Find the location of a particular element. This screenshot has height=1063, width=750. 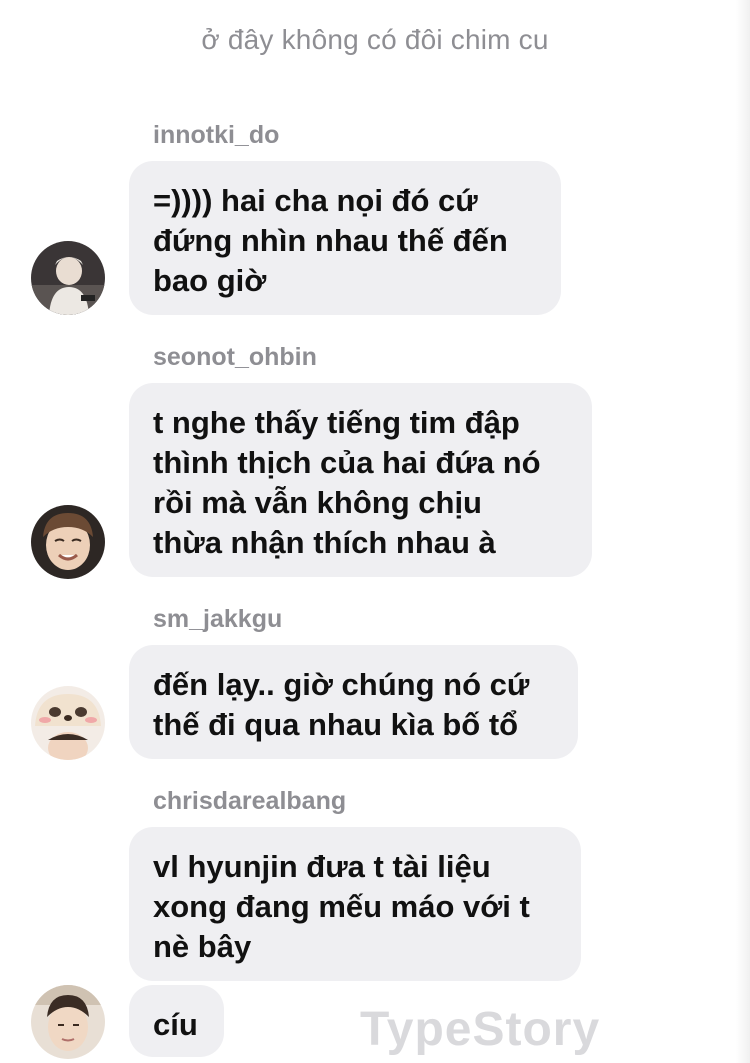

message-username: innotki_do is located at coordinates (216, 135).